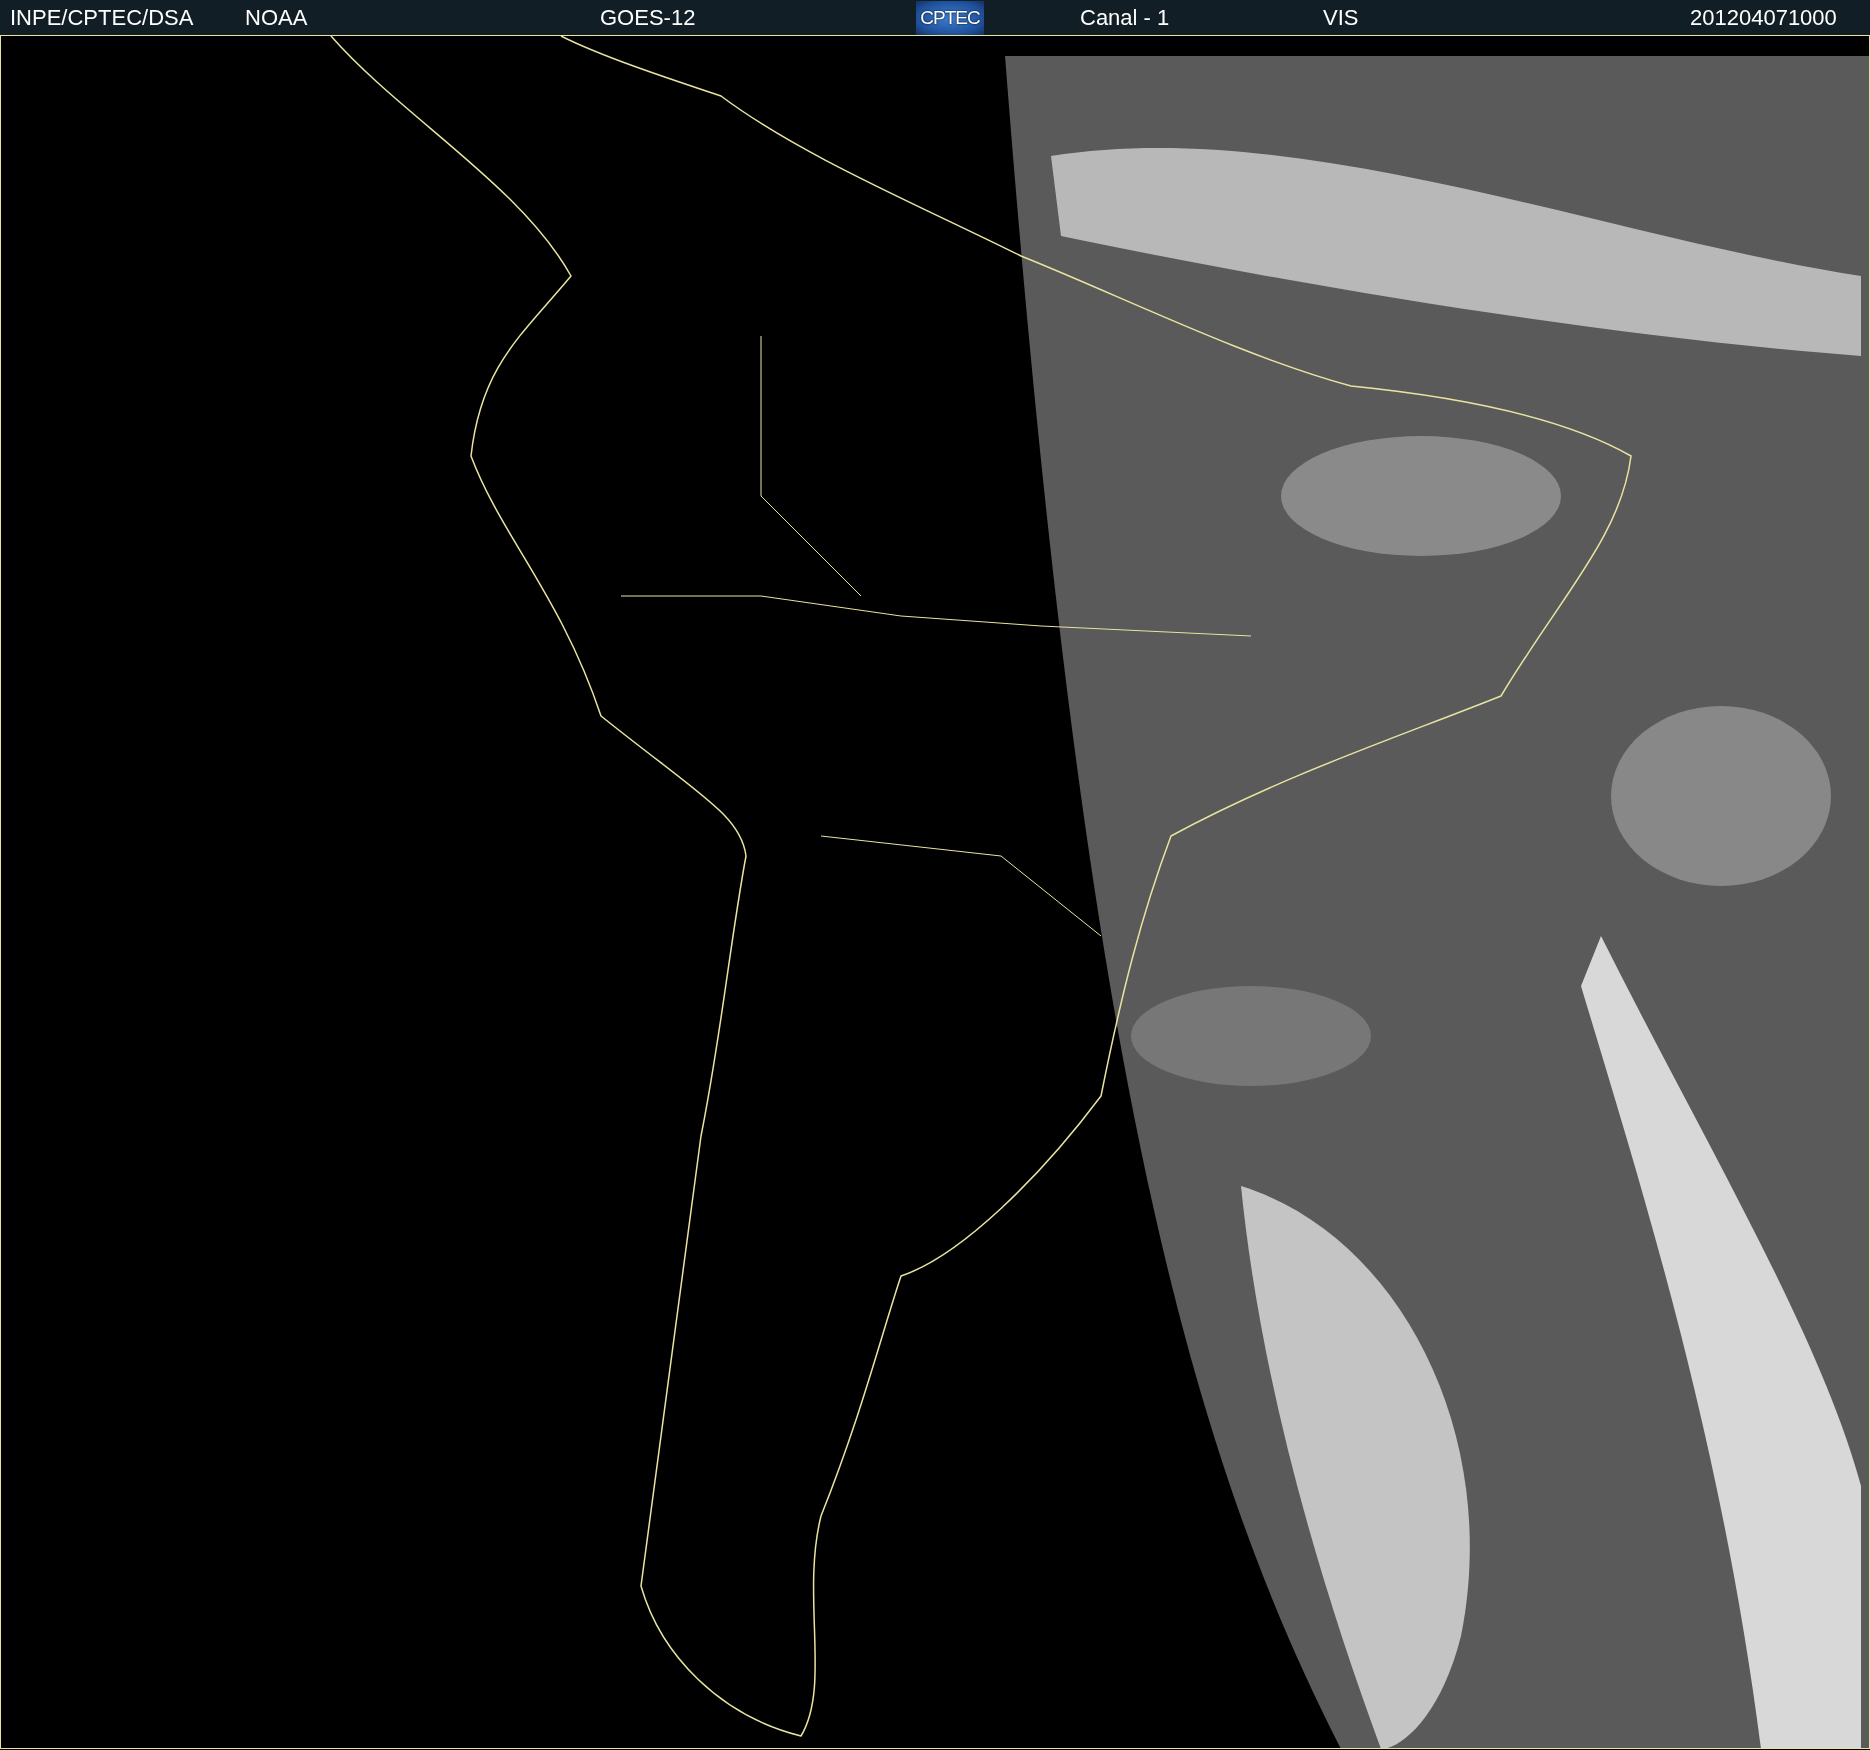 This screenshot has width=1870, height=1750. Describe the element at coordinates (277, 17) in the screenshot. I see `agency-label: NOAA` at that location.